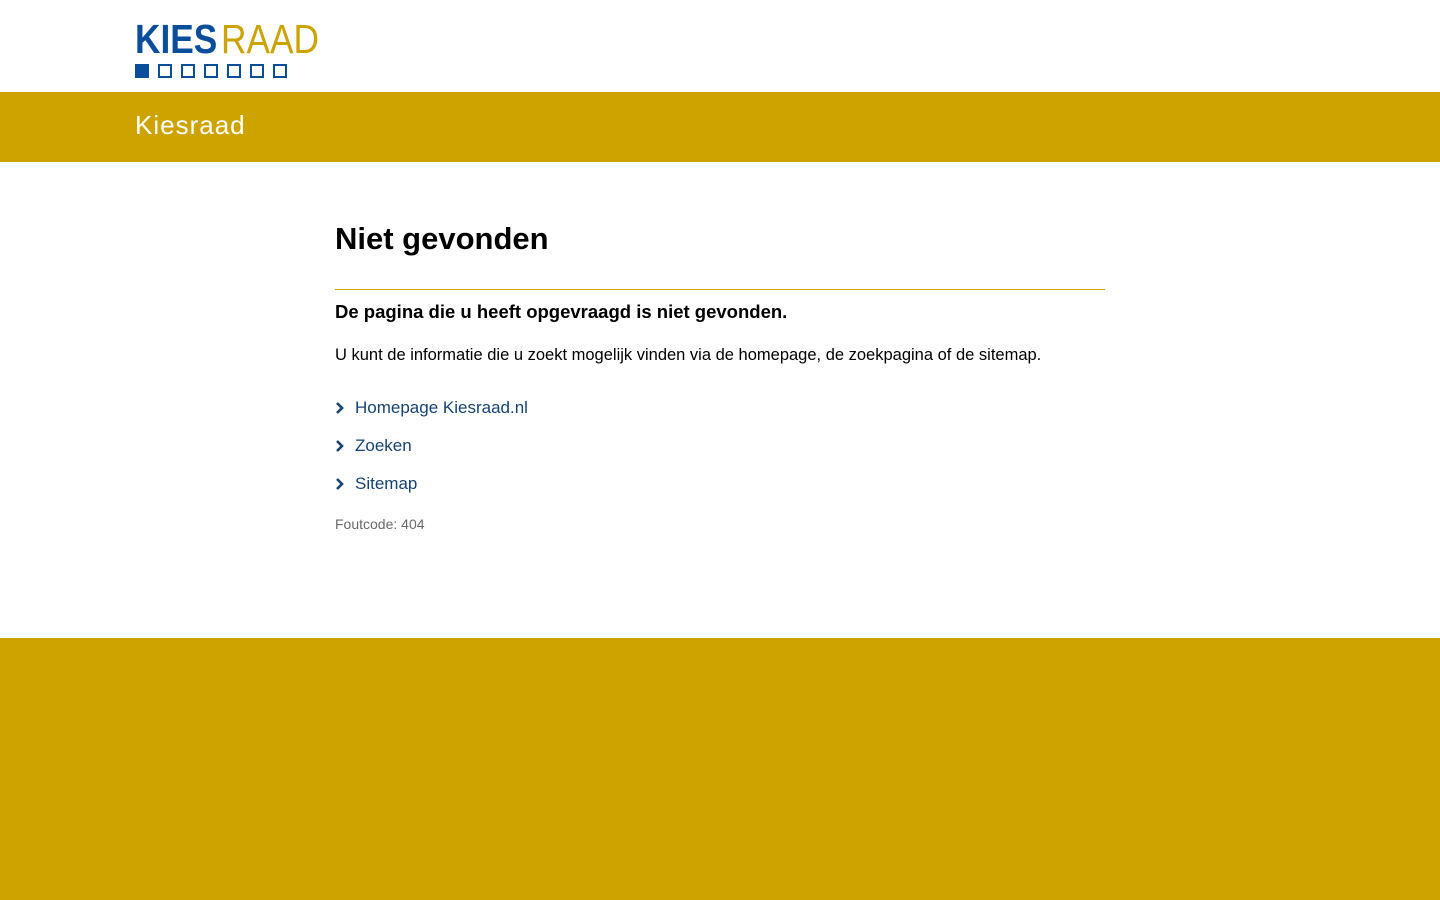  I want to click on homepage-link: Homepage Kiesraad.nl, so click(441, 408).